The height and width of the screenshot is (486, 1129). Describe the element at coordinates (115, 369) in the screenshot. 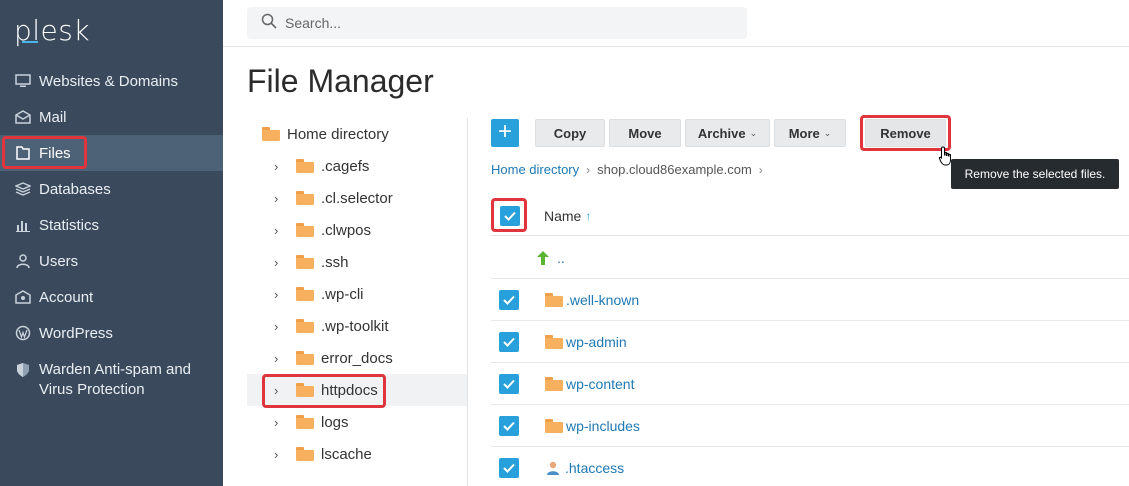

I see `sidebar-item-label: Warden Anti-spam and` at that location.